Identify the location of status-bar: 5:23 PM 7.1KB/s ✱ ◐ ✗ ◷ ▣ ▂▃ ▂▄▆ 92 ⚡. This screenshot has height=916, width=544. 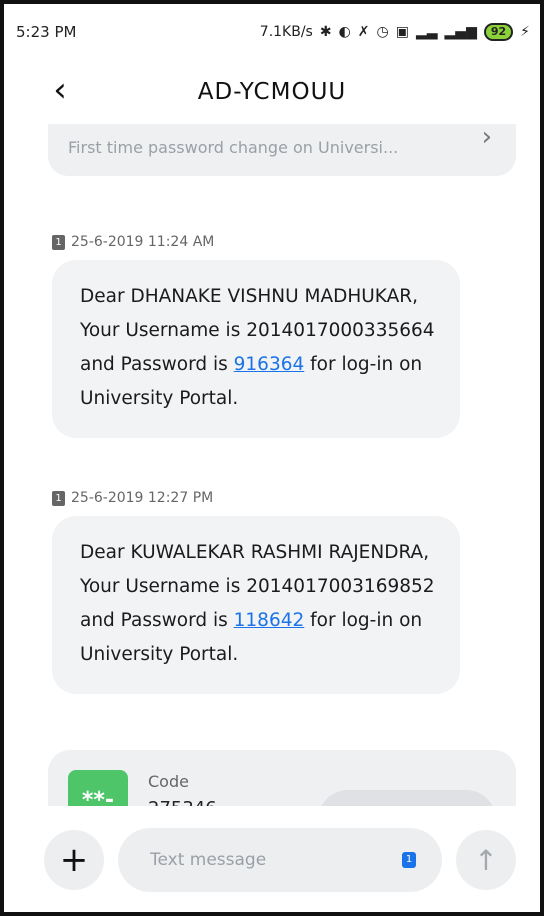
(272, 32).